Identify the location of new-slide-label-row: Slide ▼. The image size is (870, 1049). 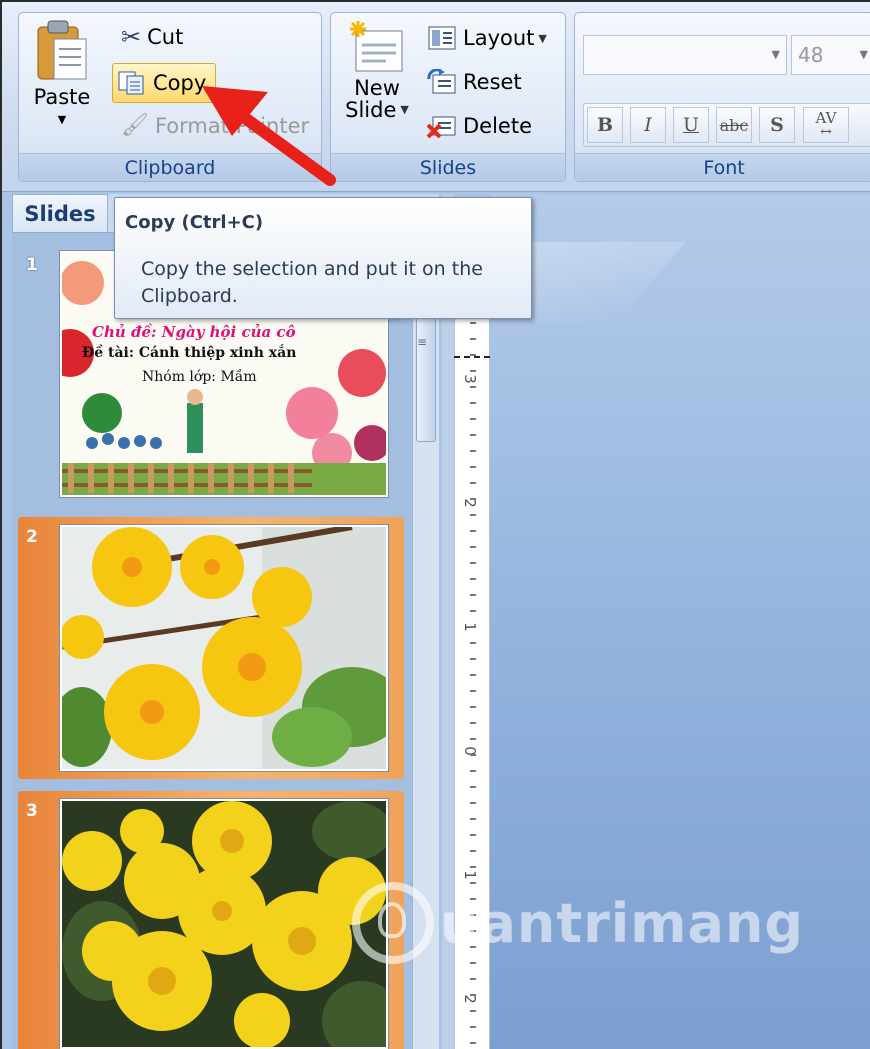
(377, 110).